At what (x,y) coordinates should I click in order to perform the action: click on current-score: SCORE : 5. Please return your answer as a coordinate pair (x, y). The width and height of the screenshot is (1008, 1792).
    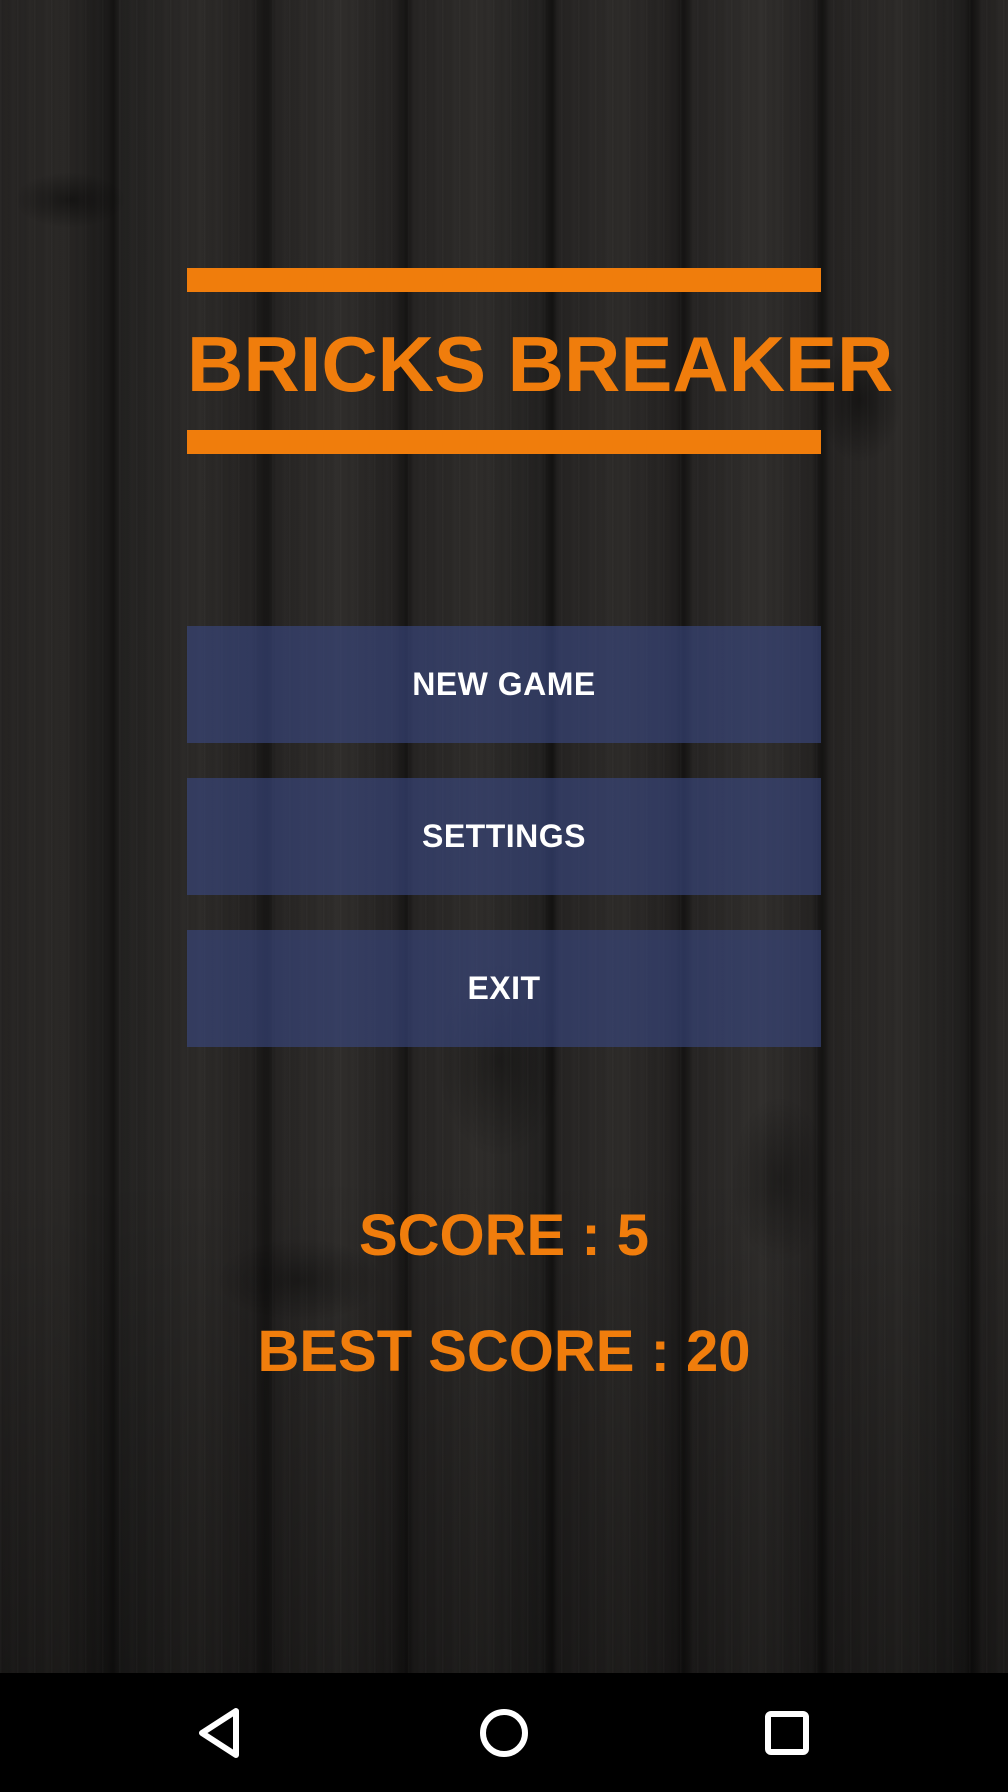
    Looking at the image, I should click on (504, 1235).